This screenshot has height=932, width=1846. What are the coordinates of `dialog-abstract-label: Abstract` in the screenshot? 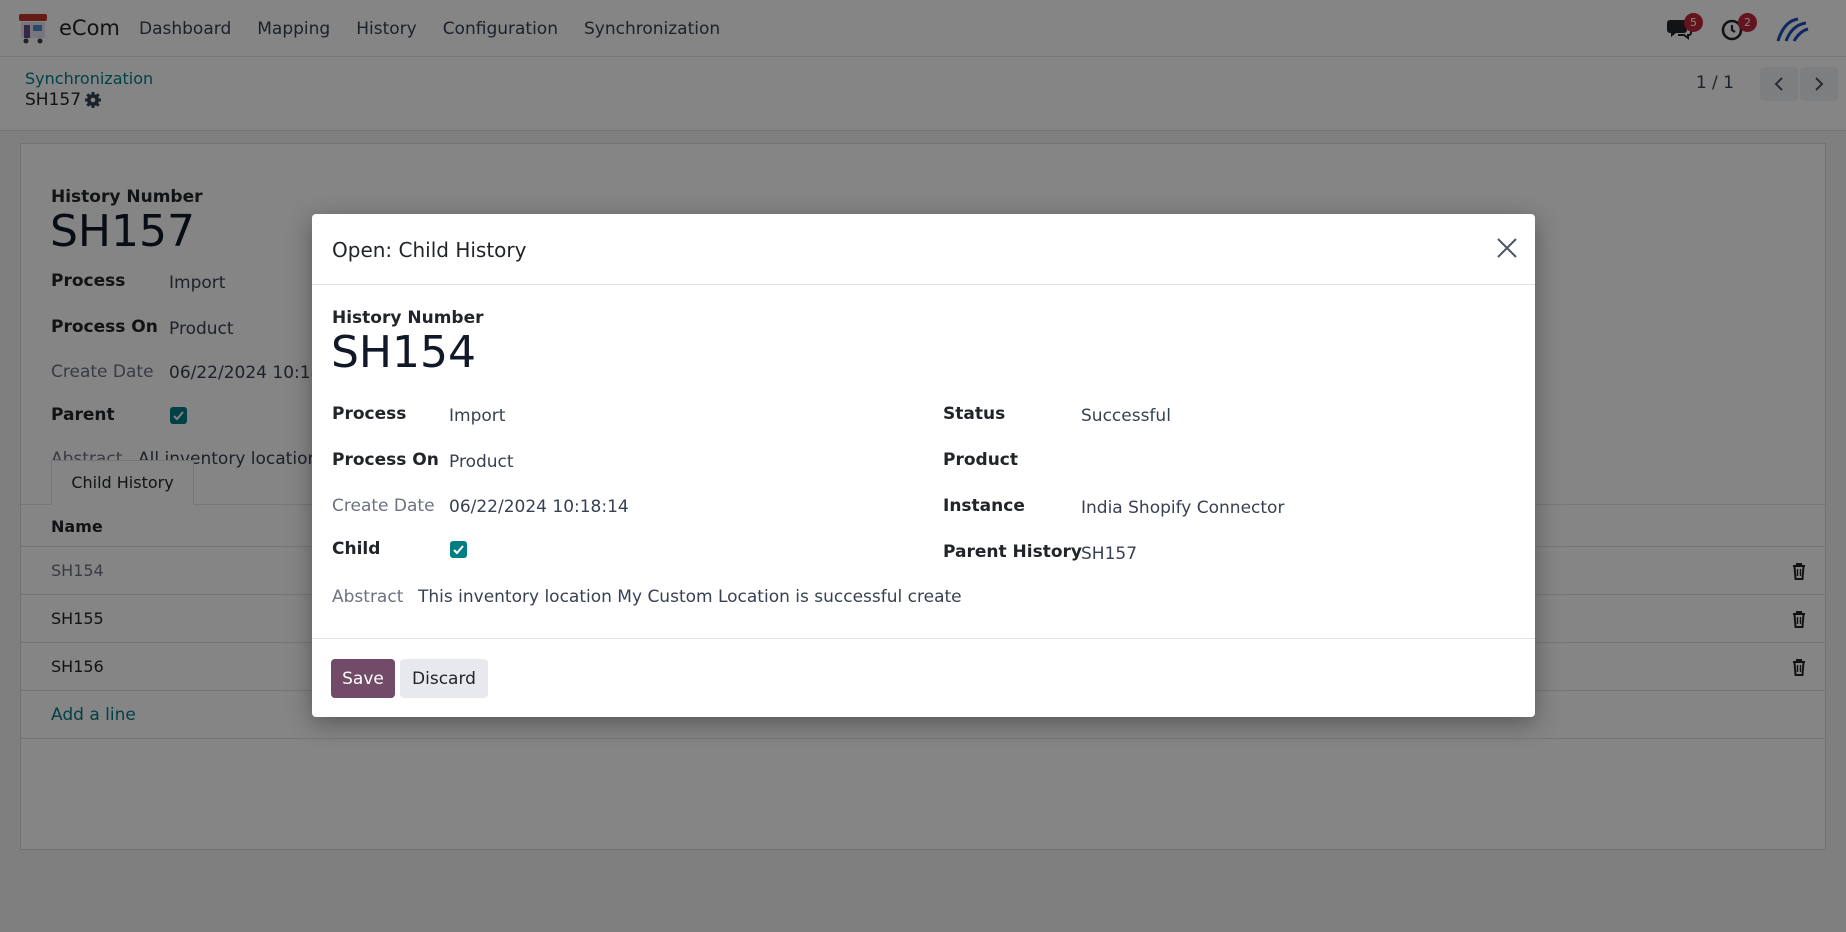 It's located at (368, 597).